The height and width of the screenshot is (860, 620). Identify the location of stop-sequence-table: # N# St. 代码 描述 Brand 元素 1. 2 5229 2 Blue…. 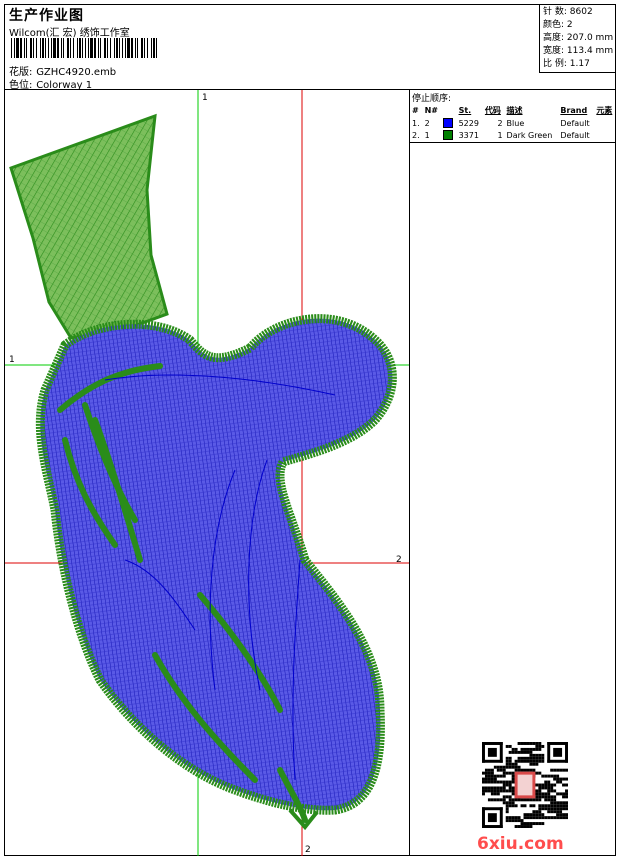
(513, 122).